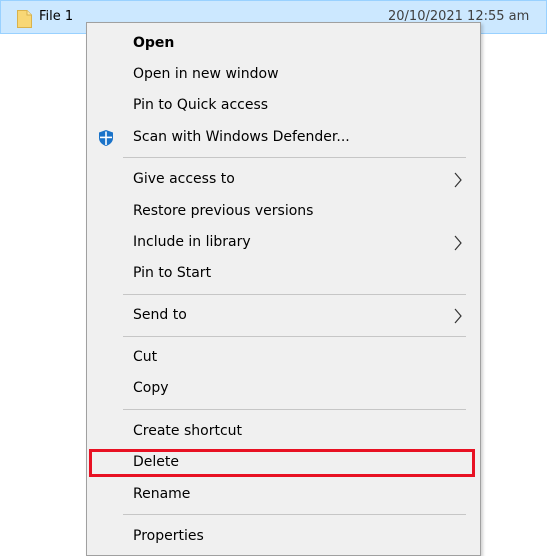  I want to click on menu-item-give-access-to: Give access to, so click(283, 180).